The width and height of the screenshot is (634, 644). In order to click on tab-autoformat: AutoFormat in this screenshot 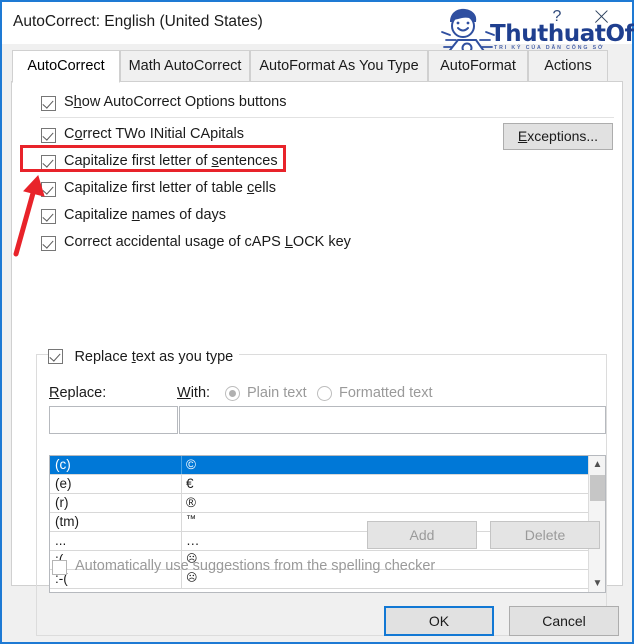, I will do `click(478, 66)`.